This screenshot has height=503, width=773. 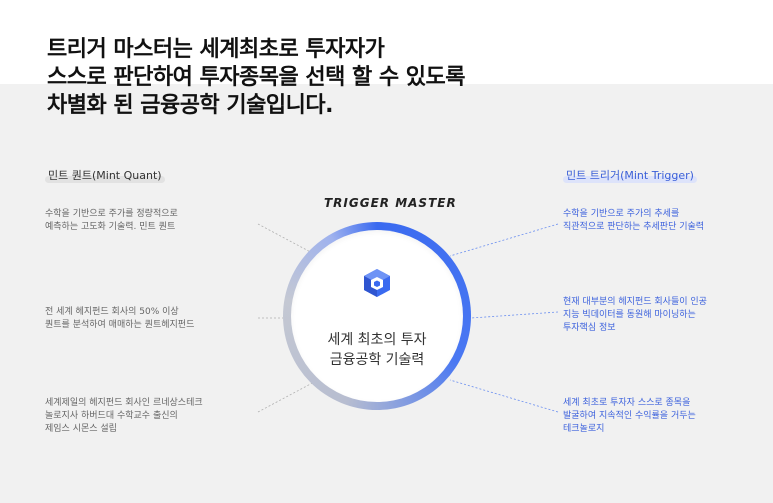 I want to click on mint-quant-title-text: 민트 퀀트(Mint Quant), so click(x=105, y=175).